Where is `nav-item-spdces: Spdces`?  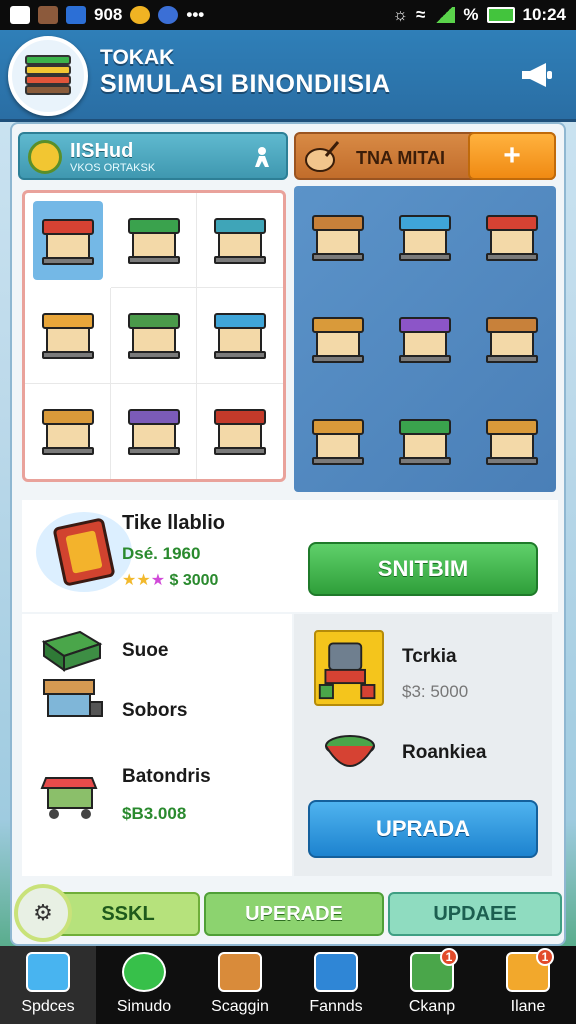
nav-item-spdces: Spdces is located at coordinates (48, 985).